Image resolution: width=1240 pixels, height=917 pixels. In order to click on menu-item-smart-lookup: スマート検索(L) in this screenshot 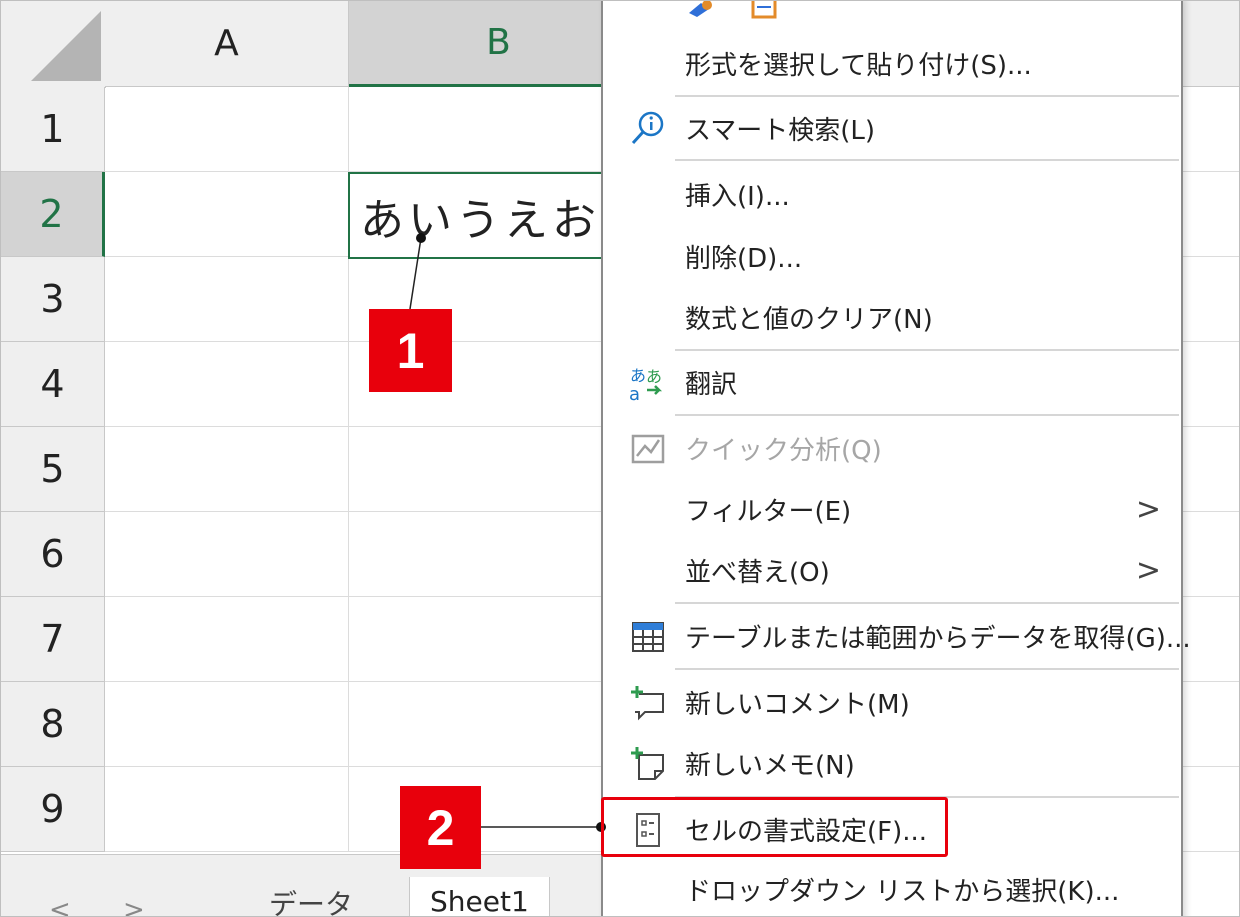, I will do `click(892, 128)`.